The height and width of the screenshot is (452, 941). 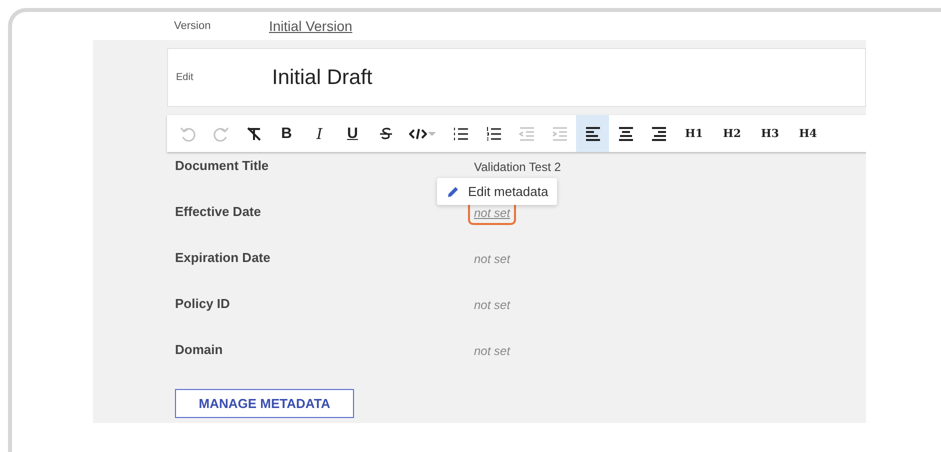 I want to click on field-value: Validation Test 2, so click(x=517, y=167).